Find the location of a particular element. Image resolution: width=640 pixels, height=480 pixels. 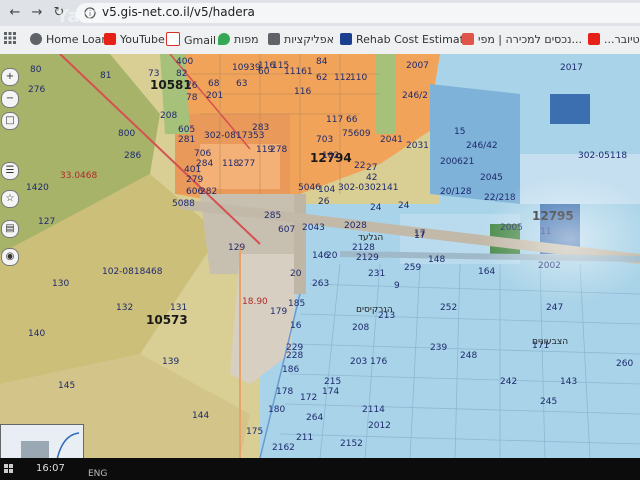

map-label: 2041 is located at coordinates (391, 140).